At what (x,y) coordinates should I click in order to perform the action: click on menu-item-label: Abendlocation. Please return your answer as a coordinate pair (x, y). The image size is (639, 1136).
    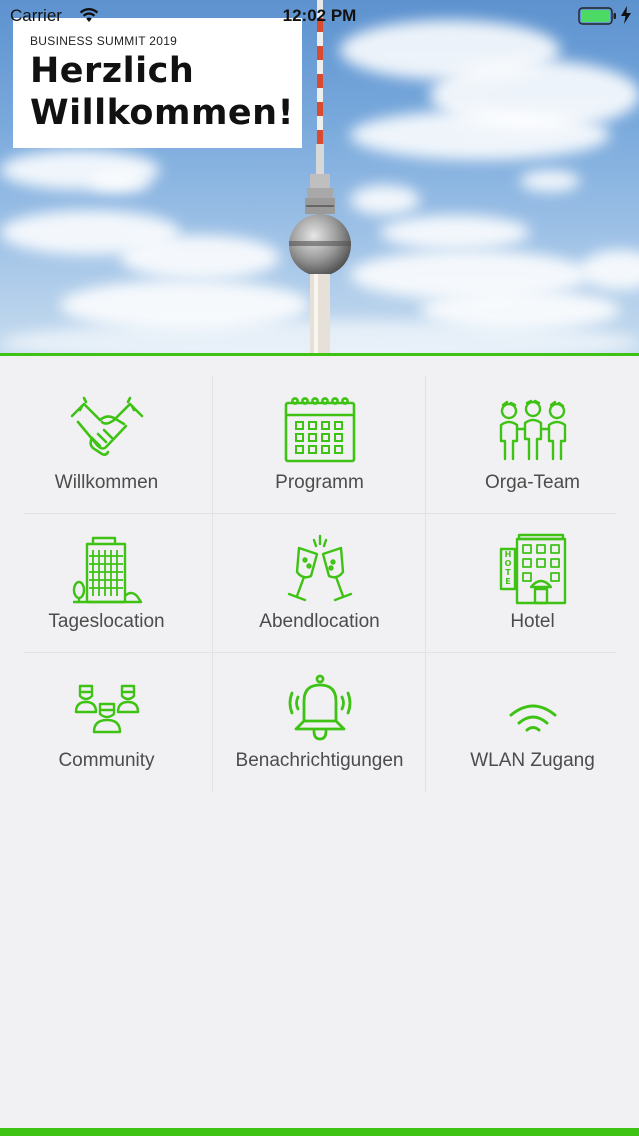
    Looking at the image, I should click on (319, 621).